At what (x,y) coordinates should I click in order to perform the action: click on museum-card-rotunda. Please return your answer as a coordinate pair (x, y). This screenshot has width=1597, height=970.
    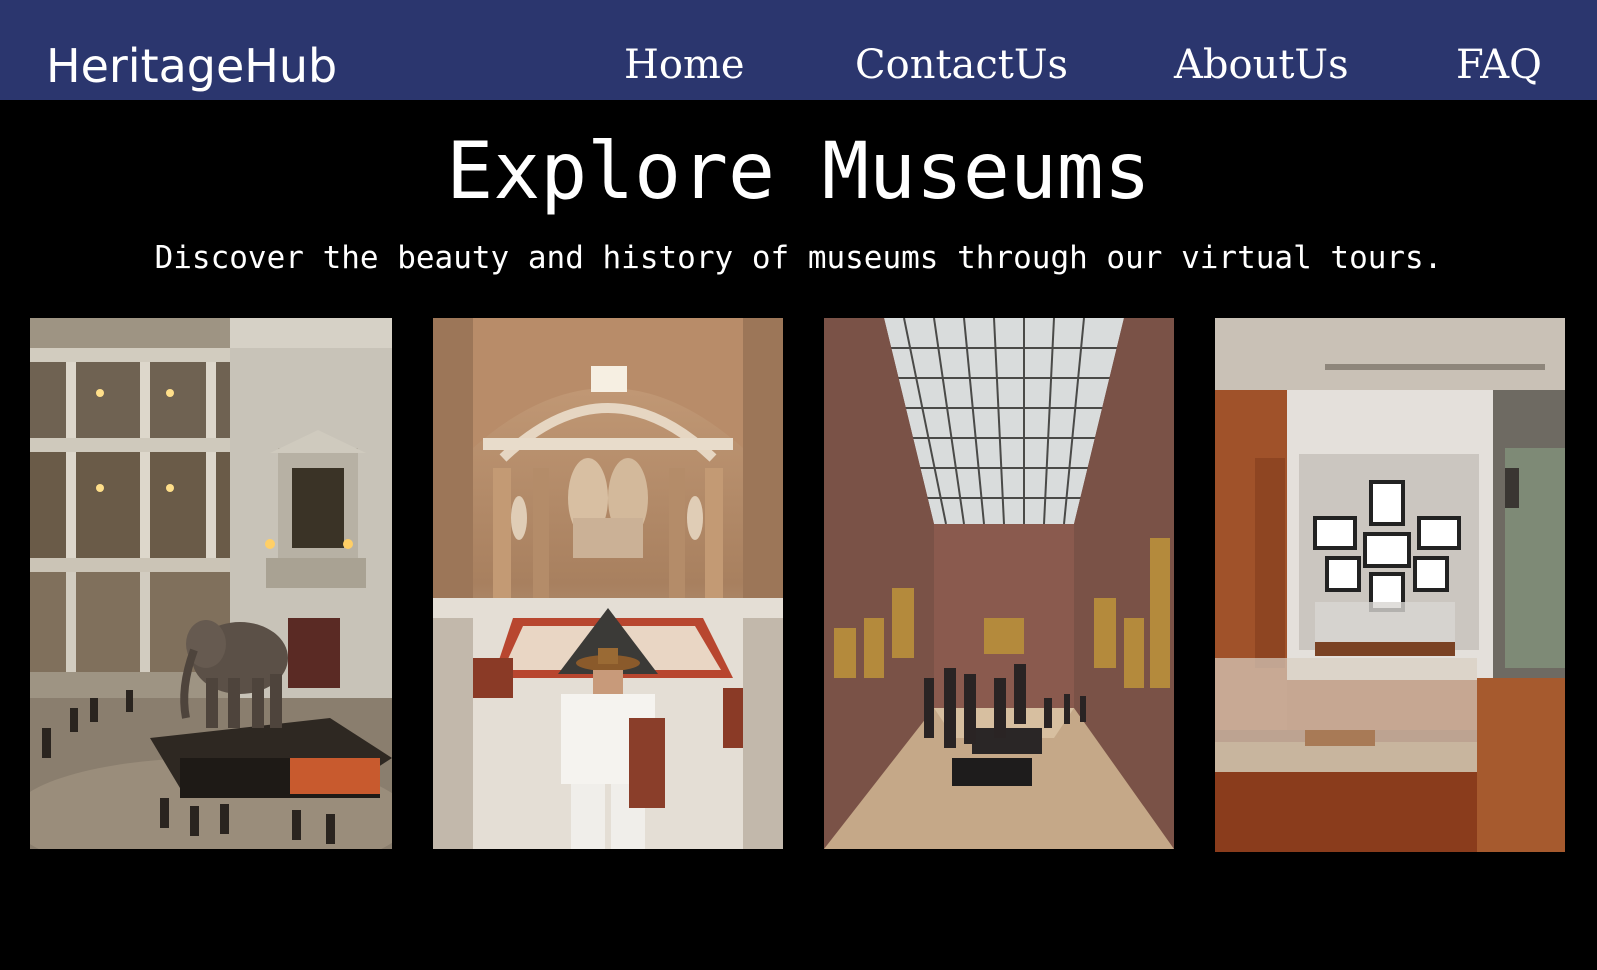
    Looking at the image, I should click on (211, 583).